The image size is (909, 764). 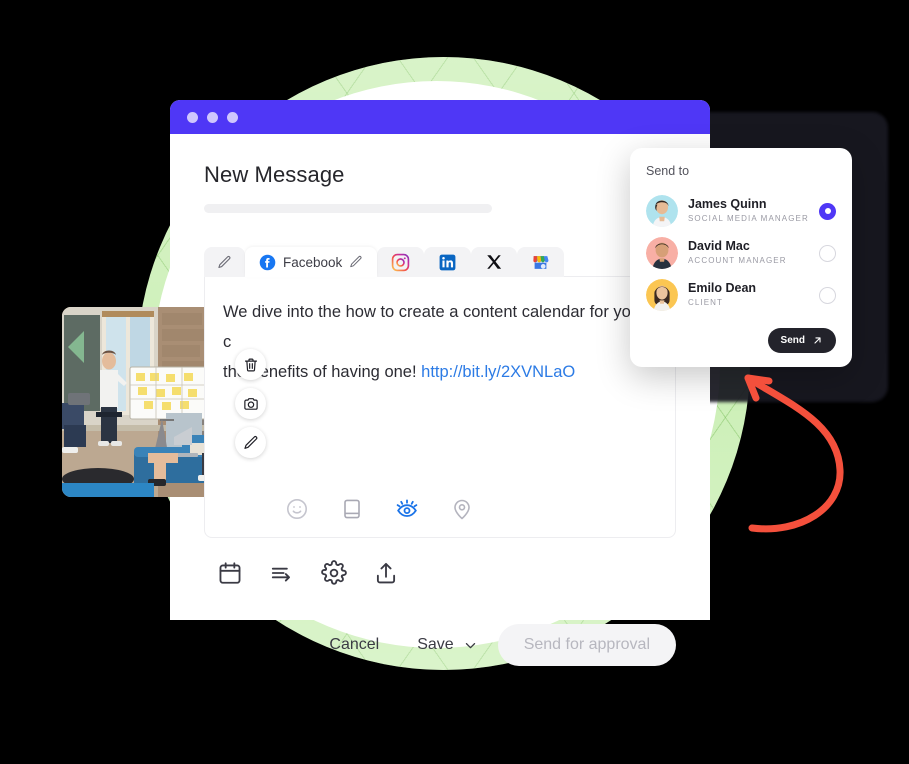 What do you see at coordinates (586, 645) in the screenshot?
I see `send-for-approval-button: Send for approval` at bounding box center [586, 645].